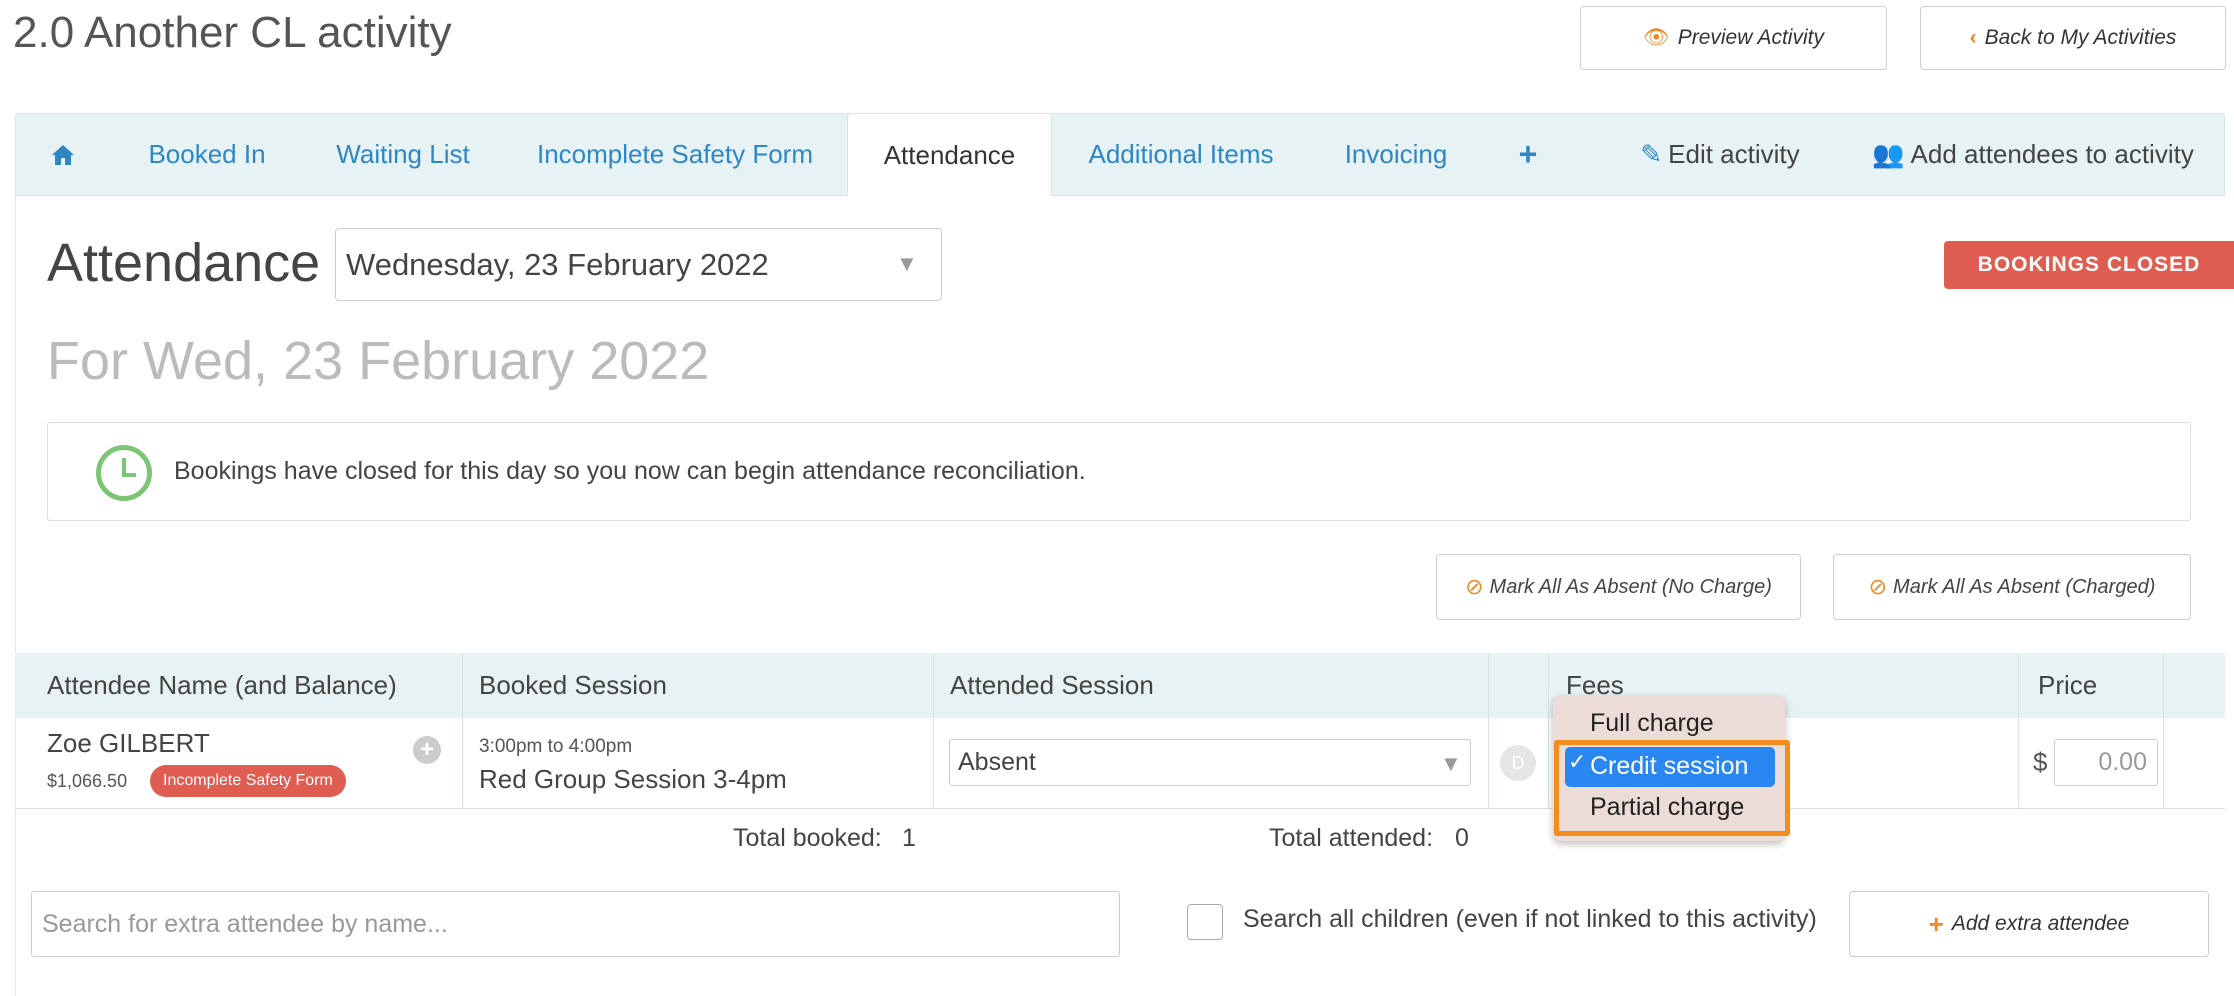 The height and width of the screenshot is (996, 2234). I want to click on home-icon, so click(62, 154).